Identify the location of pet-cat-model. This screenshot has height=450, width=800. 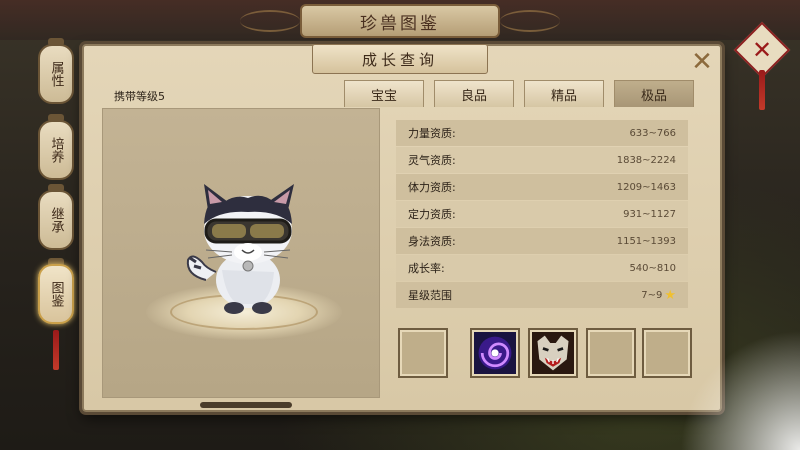
(240, 249).